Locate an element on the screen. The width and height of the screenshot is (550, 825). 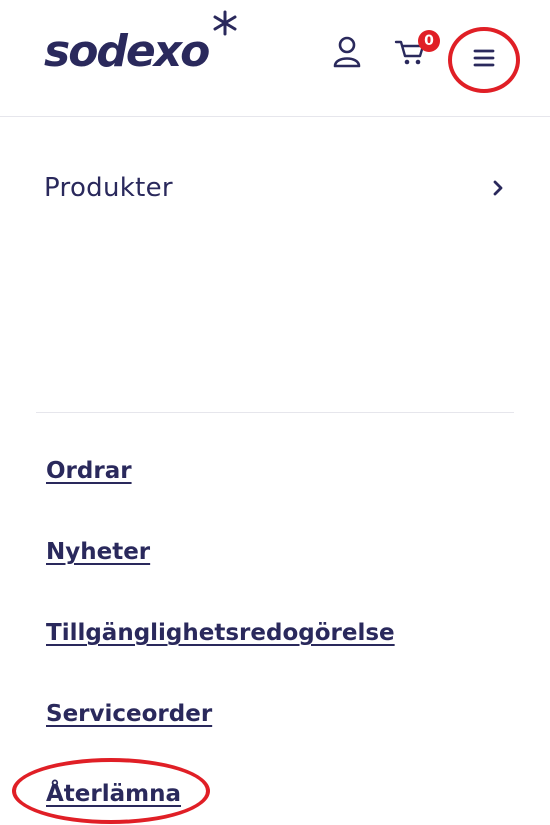
site-header: sodexo 0 is located at coordinates (275, 58).